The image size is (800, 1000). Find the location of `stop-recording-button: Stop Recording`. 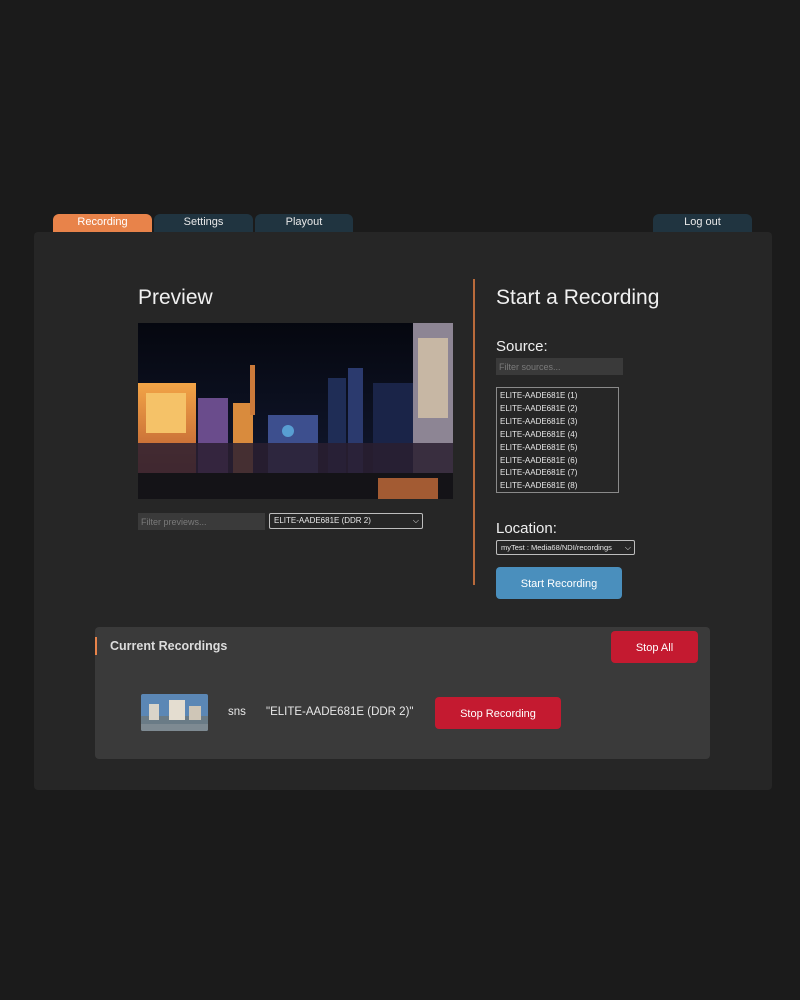

stop-recording-button: Stop Recording is located at coordinates (498, 713).